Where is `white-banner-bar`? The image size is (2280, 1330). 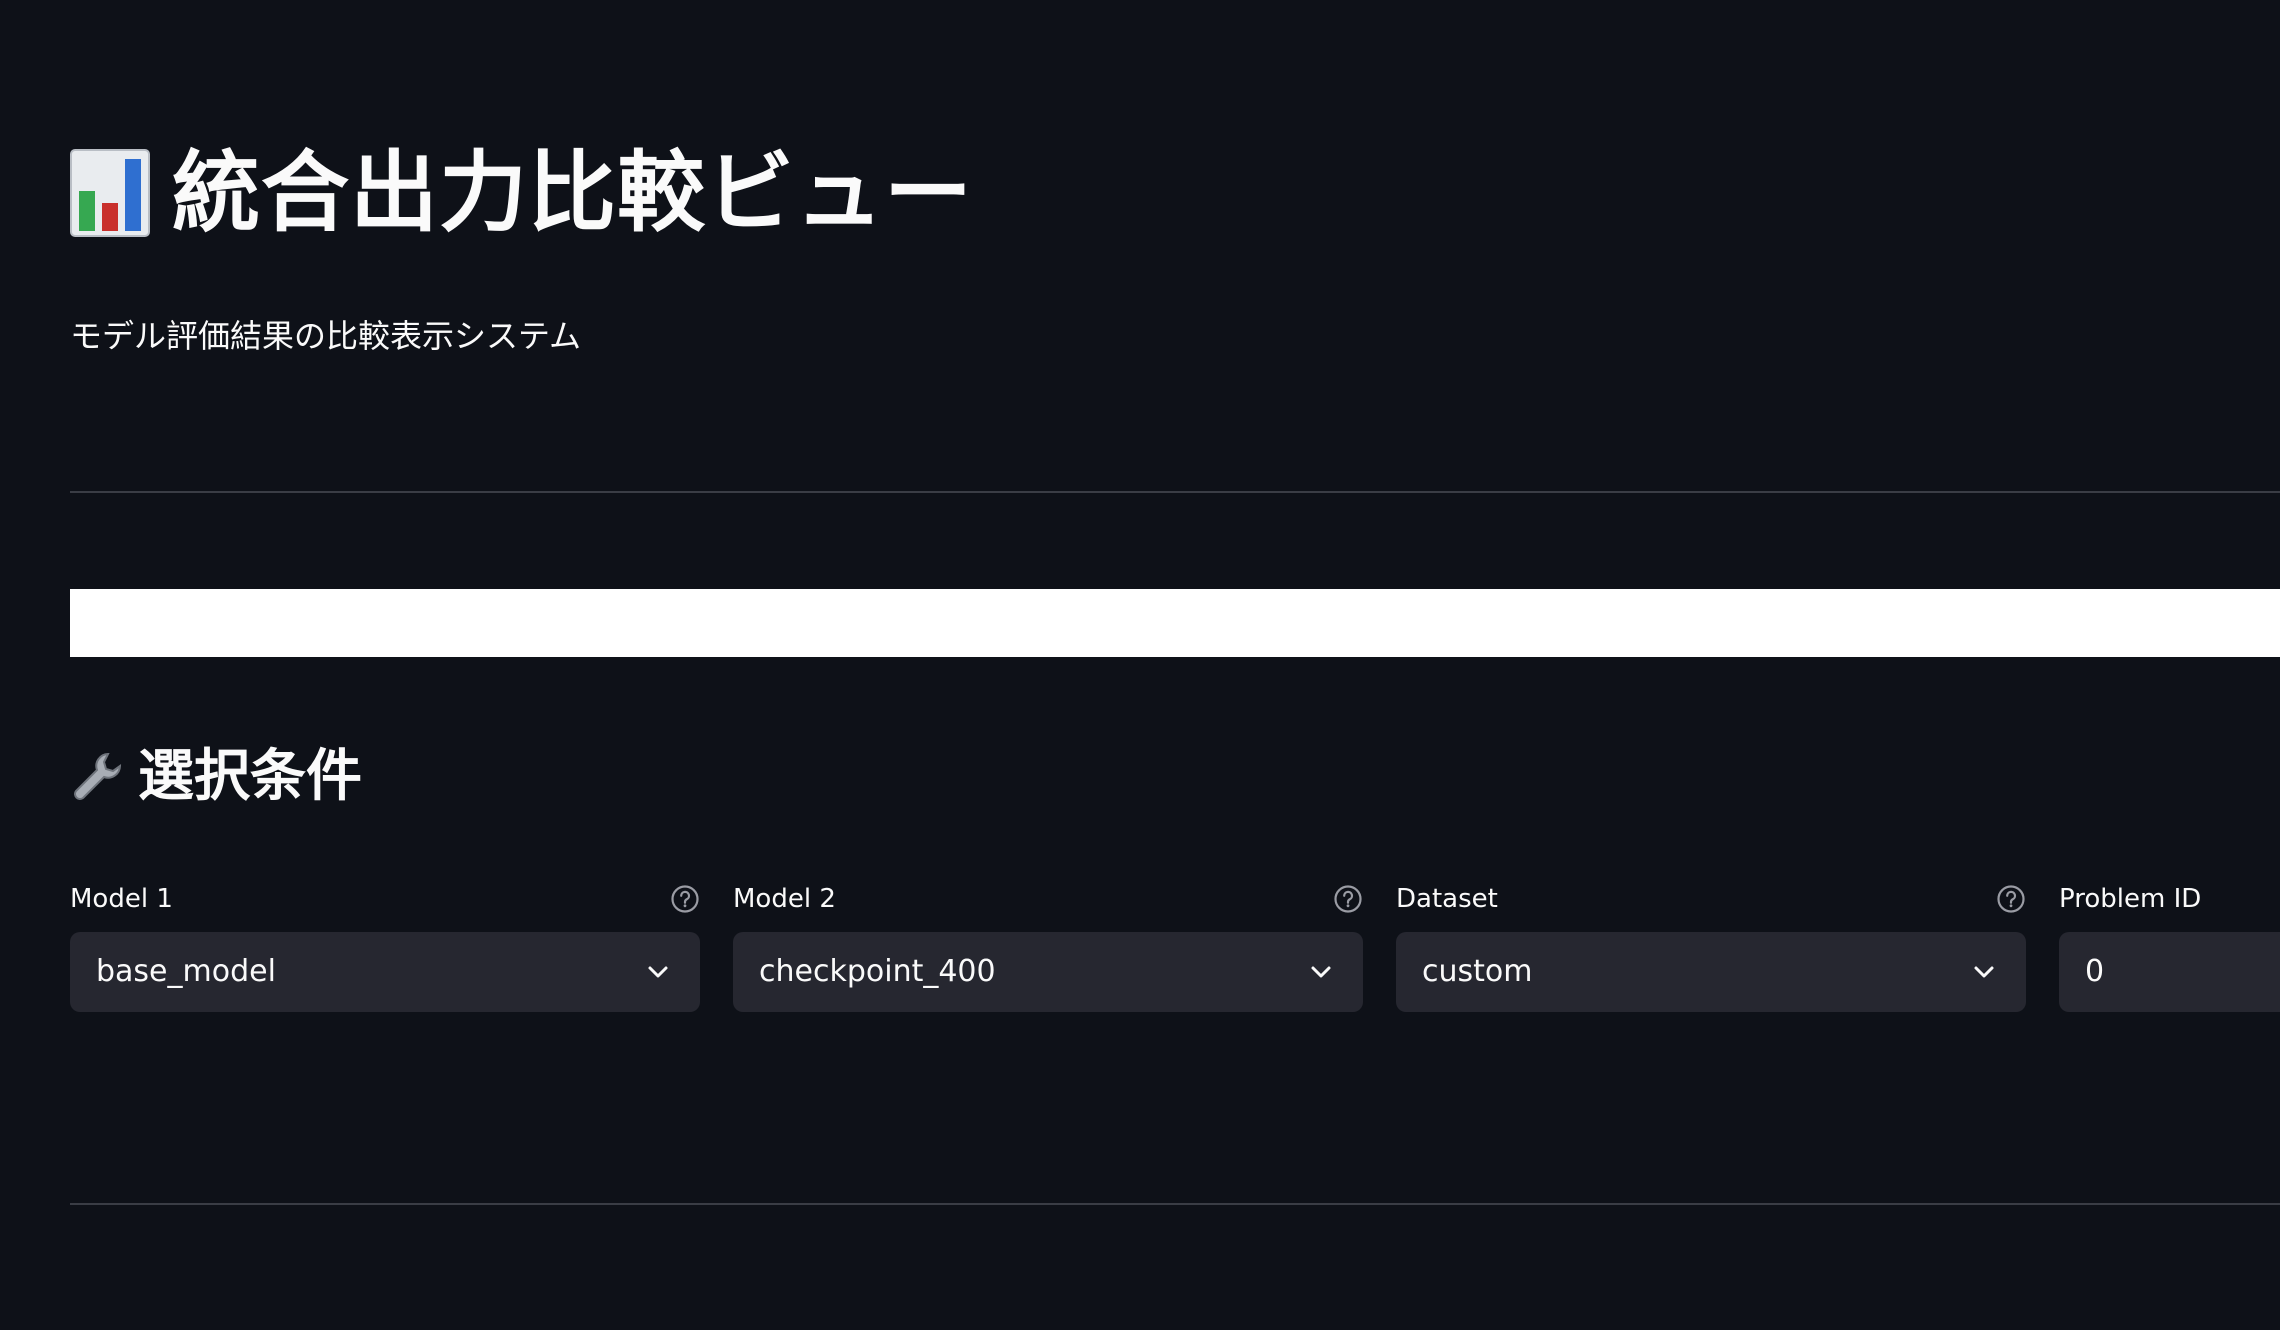 white-banner-bar is located at coordinates (1175, 623).